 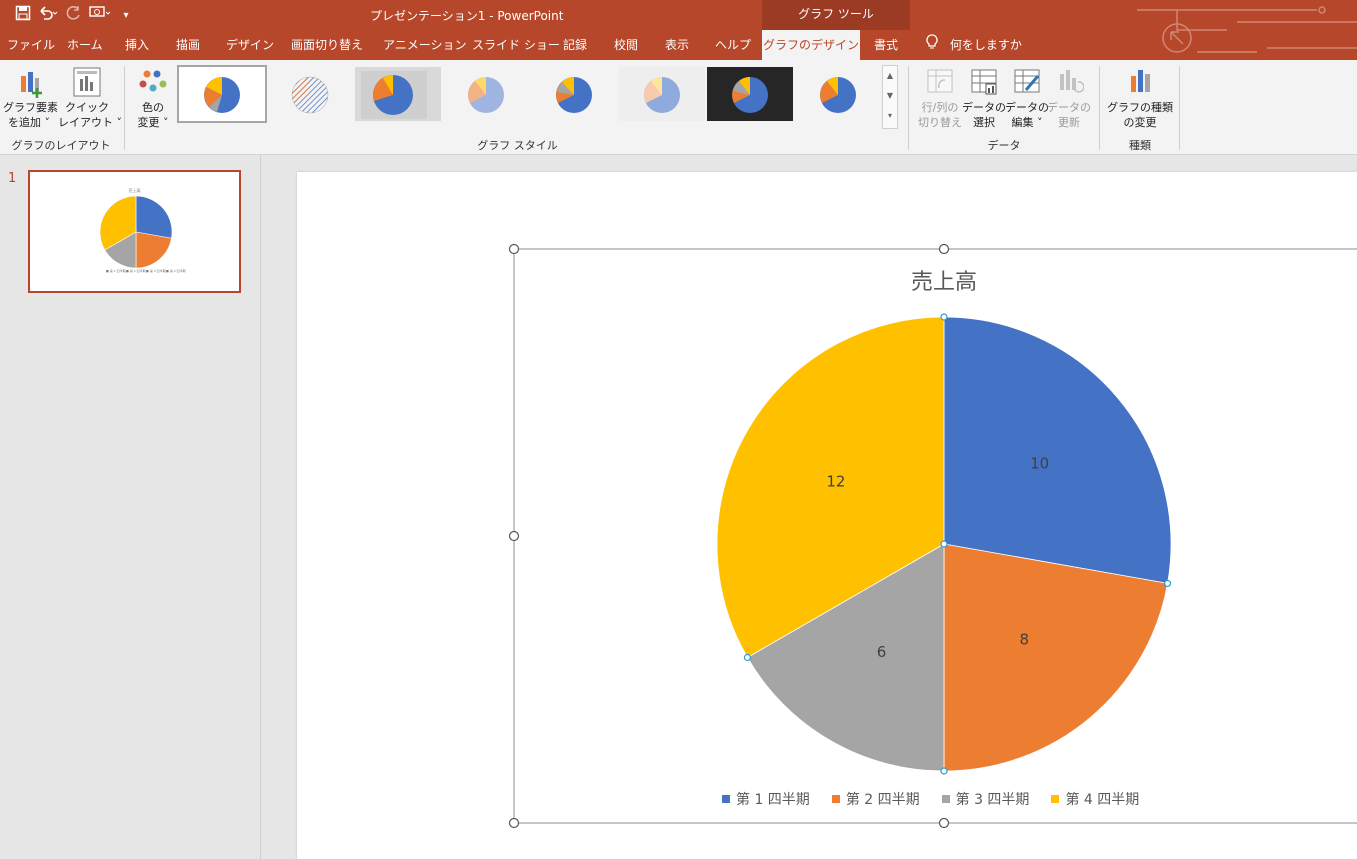 What do you see at coordinates (514, 823) in the screenshot?
I see `resize-handle-bottom-left` at bounding box center [514, 823].